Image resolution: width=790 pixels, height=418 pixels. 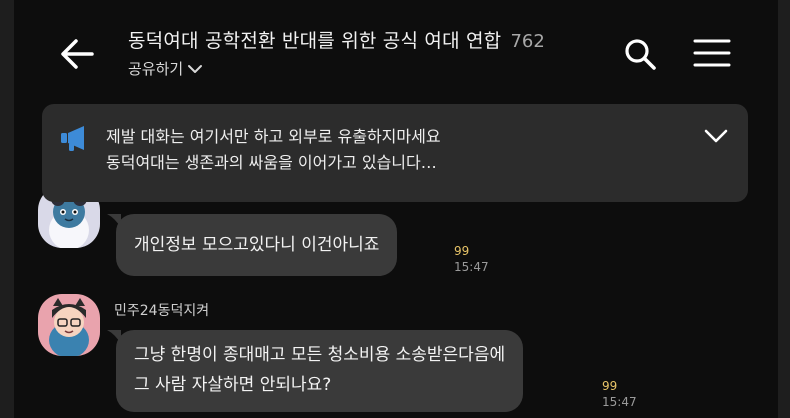 I want to click on character-avatar-icon, so click(x=69, y=327).